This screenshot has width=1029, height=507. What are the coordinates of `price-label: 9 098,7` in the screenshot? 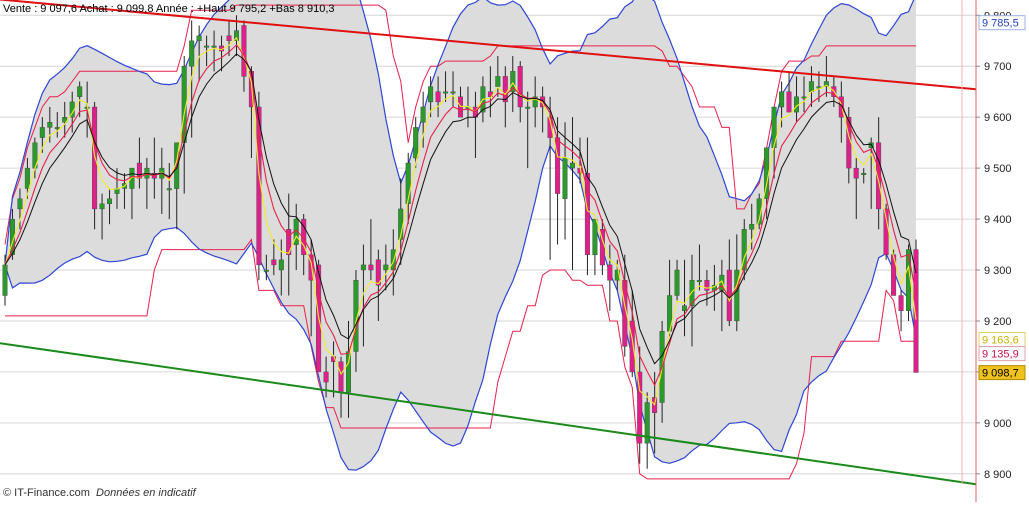 It's located at (1002, 373).